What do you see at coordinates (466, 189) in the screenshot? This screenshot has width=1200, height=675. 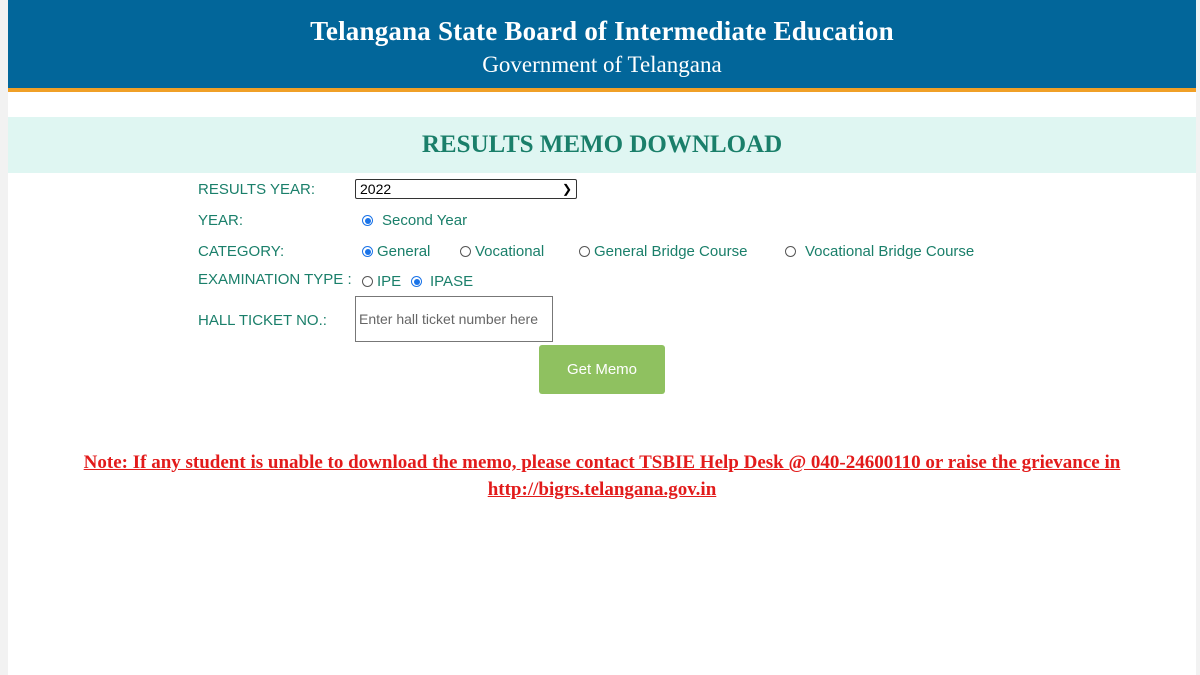 I see `results-year-select: 2022 ❯` at bounding box center [466, 189].